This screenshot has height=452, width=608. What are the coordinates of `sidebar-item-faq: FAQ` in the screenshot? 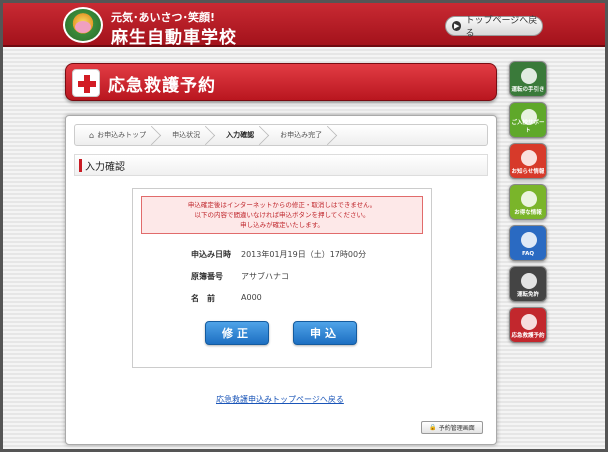 It's located at (528, 243).